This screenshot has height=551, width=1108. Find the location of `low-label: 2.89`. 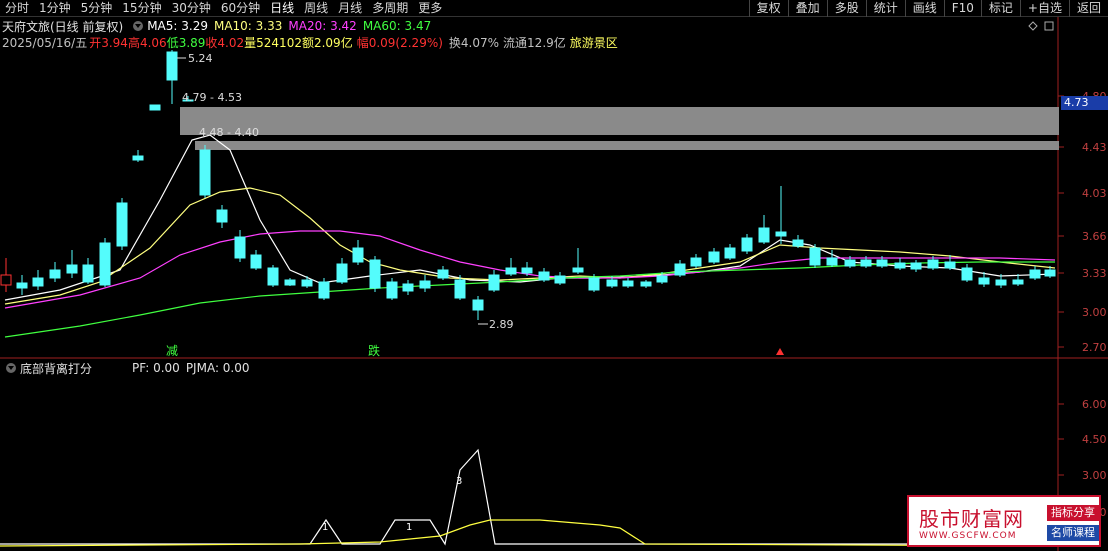

low-label: 2.89 is located at coordinates (501, 324).